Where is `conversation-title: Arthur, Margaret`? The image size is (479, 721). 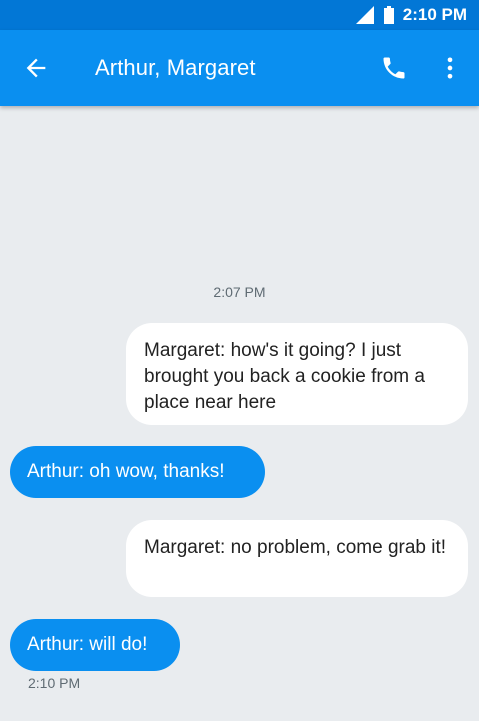 conversation-title: Arthur, Margaret is located at coordinates (175, 67).